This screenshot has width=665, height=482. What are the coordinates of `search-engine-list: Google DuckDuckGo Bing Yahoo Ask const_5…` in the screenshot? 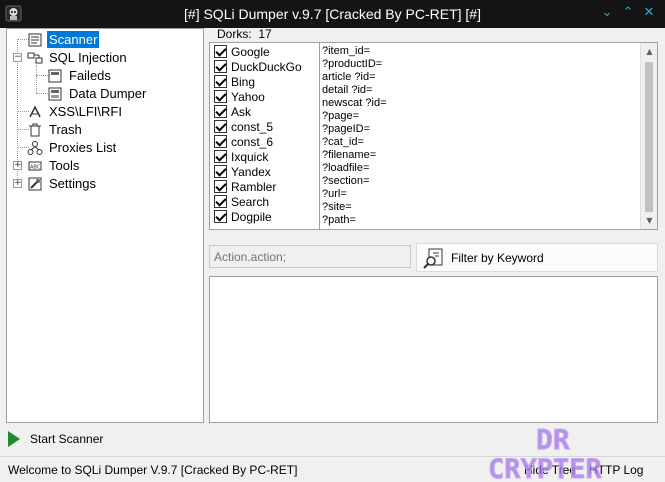 It's located at (264, 136).